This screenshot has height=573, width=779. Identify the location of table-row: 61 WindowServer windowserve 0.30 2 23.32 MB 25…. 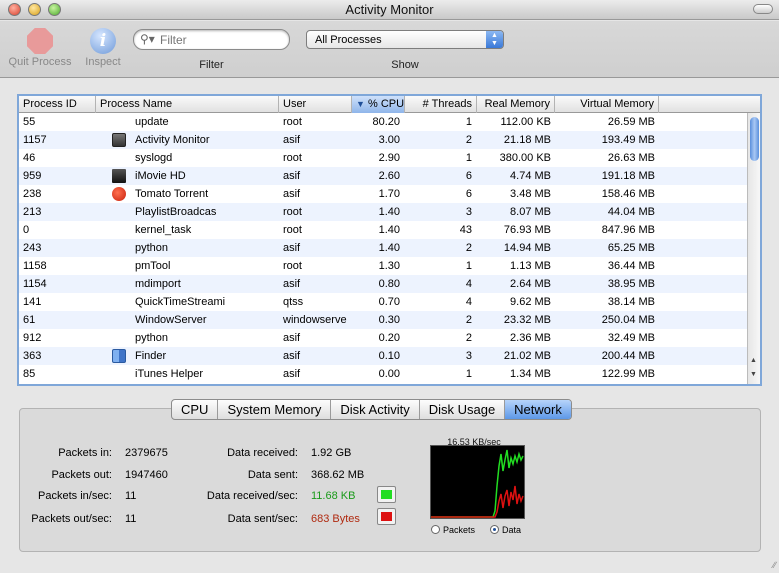
(383, 320).